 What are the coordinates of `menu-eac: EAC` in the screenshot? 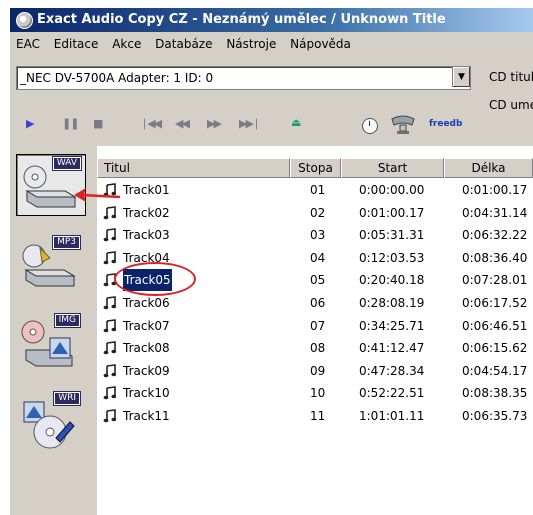 It's located at (28, 44).